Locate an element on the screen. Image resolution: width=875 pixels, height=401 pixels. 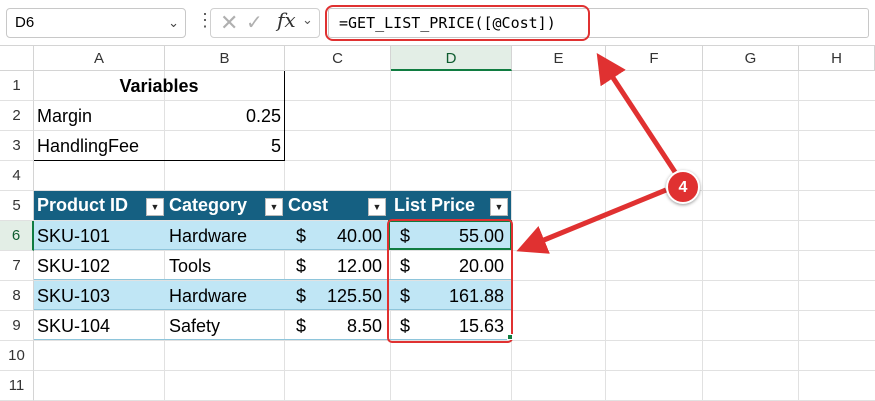
annotation-arrows is located at coordinates (597, 153).